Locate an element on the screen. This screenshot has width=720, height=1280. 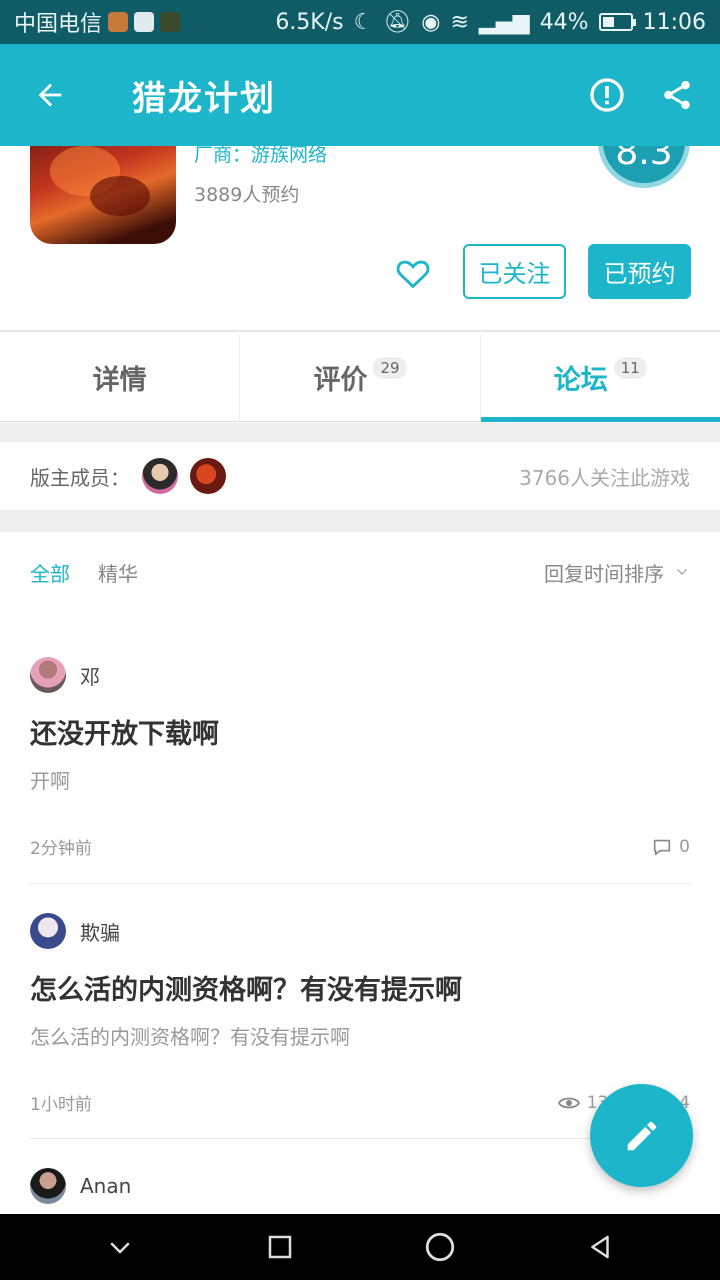
network-speed: 6.5K/s is located at coordinates (309, 22).